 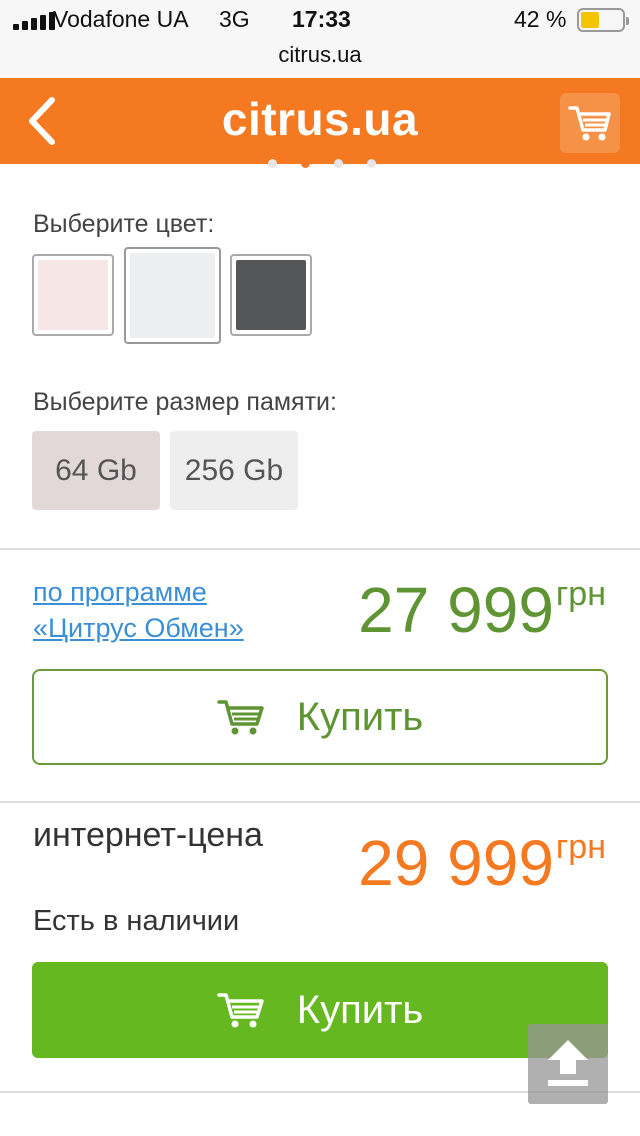 I want to click on address-bar-url: citrus.ua, so click(x=320, y=55).